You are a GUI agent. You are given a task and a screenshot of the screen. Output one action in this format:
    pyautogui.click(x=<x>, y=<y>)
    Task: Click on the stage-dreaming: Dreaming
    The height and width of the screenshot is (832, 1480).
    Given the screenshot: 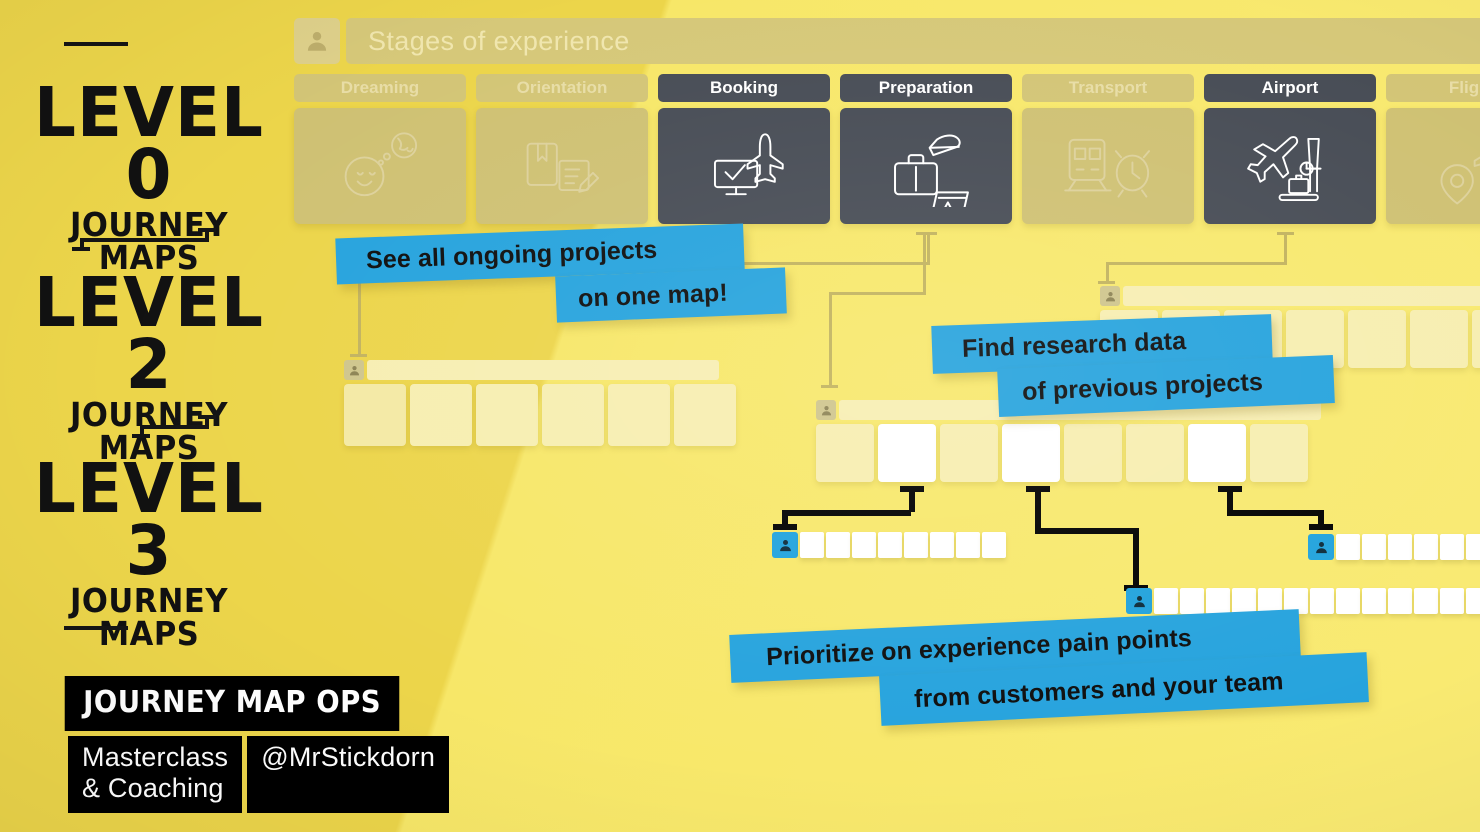 What is the action you would take?
    pyautogui.click(x=380, y=149)
    